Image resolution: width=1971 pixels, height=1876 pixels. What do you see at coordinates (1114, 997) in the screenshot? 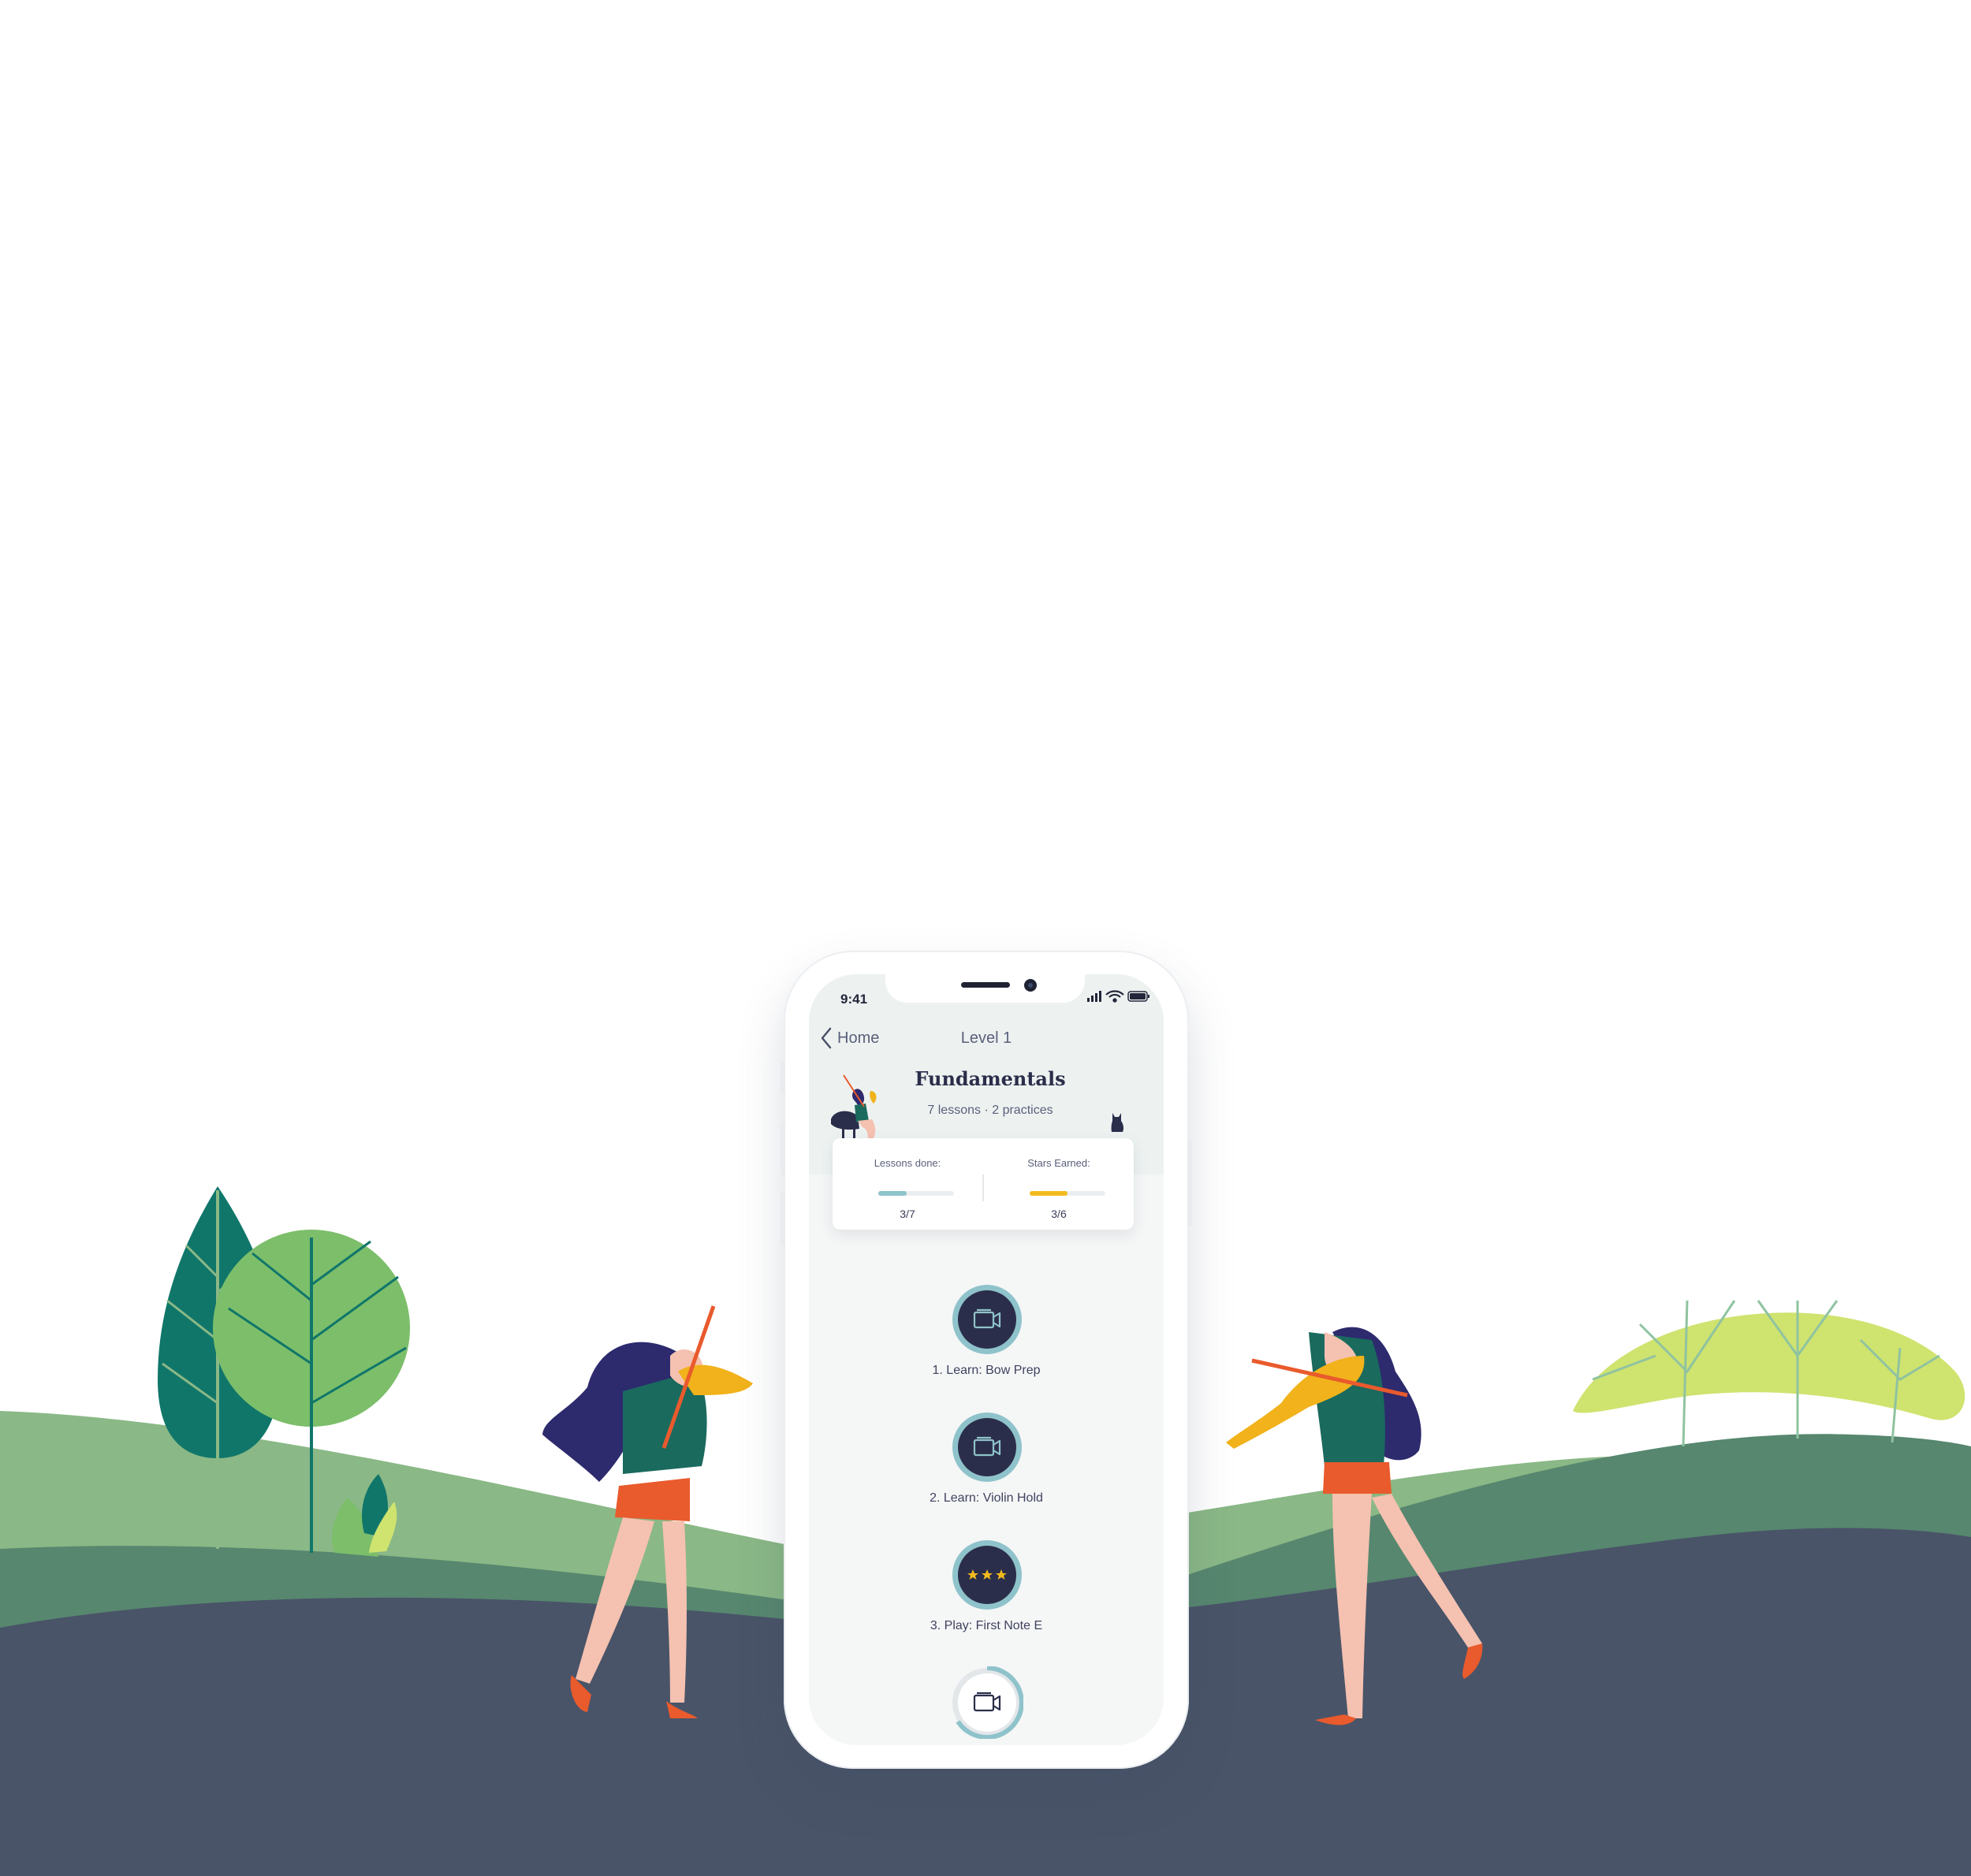
I see `wifi-icon` at bounding box center [1114, 997].